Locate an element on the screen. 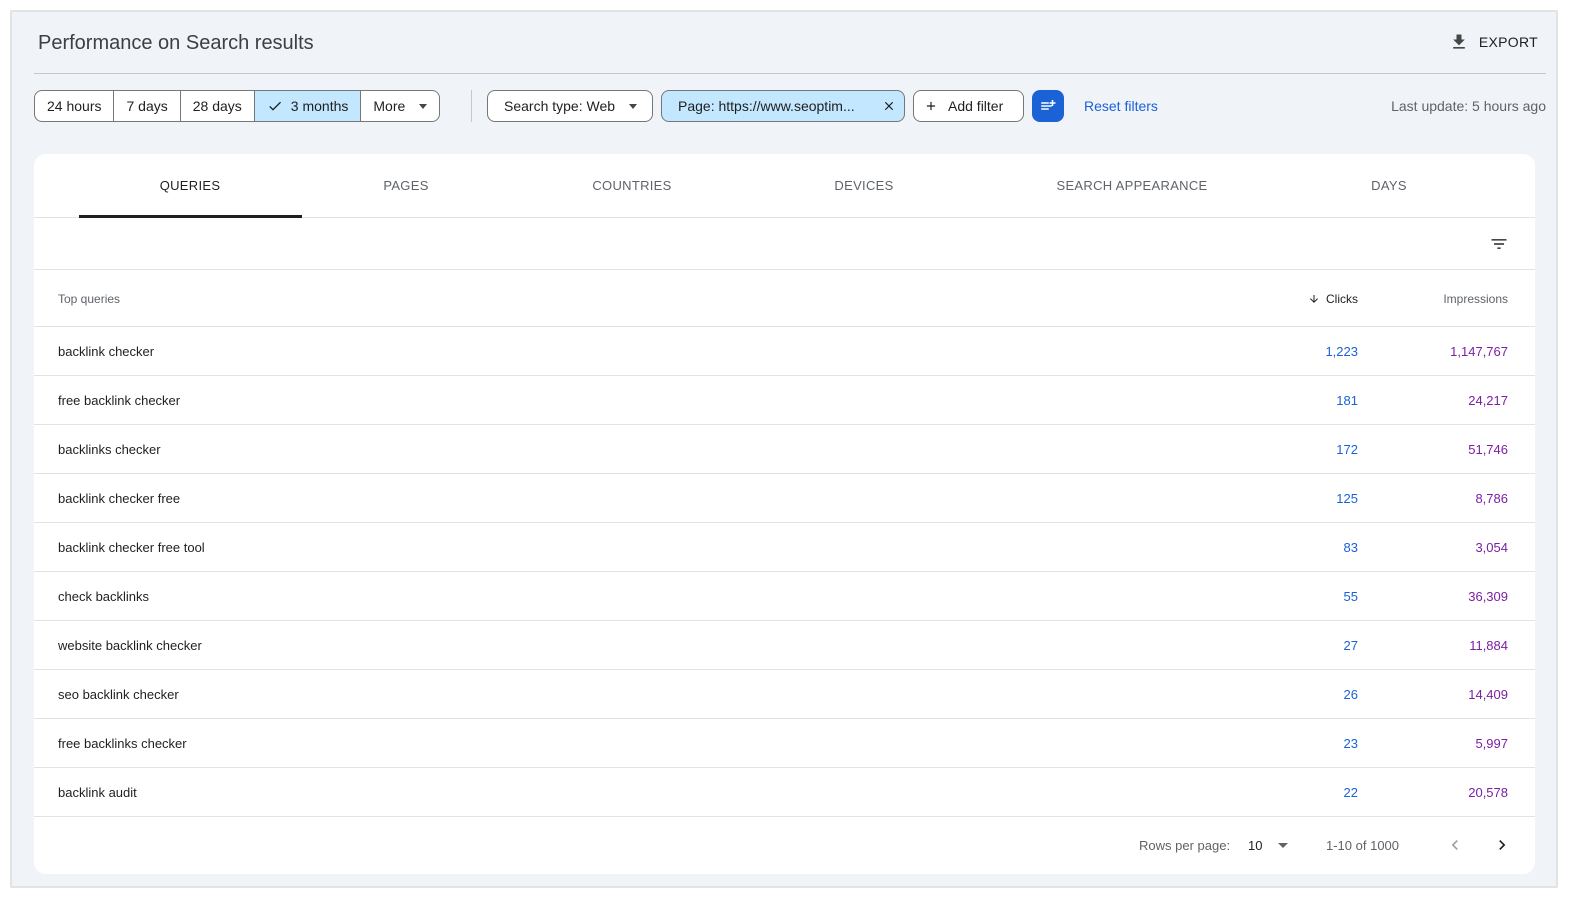 The width and height of the screenshot is (1570, 900). column-header-query: Top queries is located at coordinates (89, 299).